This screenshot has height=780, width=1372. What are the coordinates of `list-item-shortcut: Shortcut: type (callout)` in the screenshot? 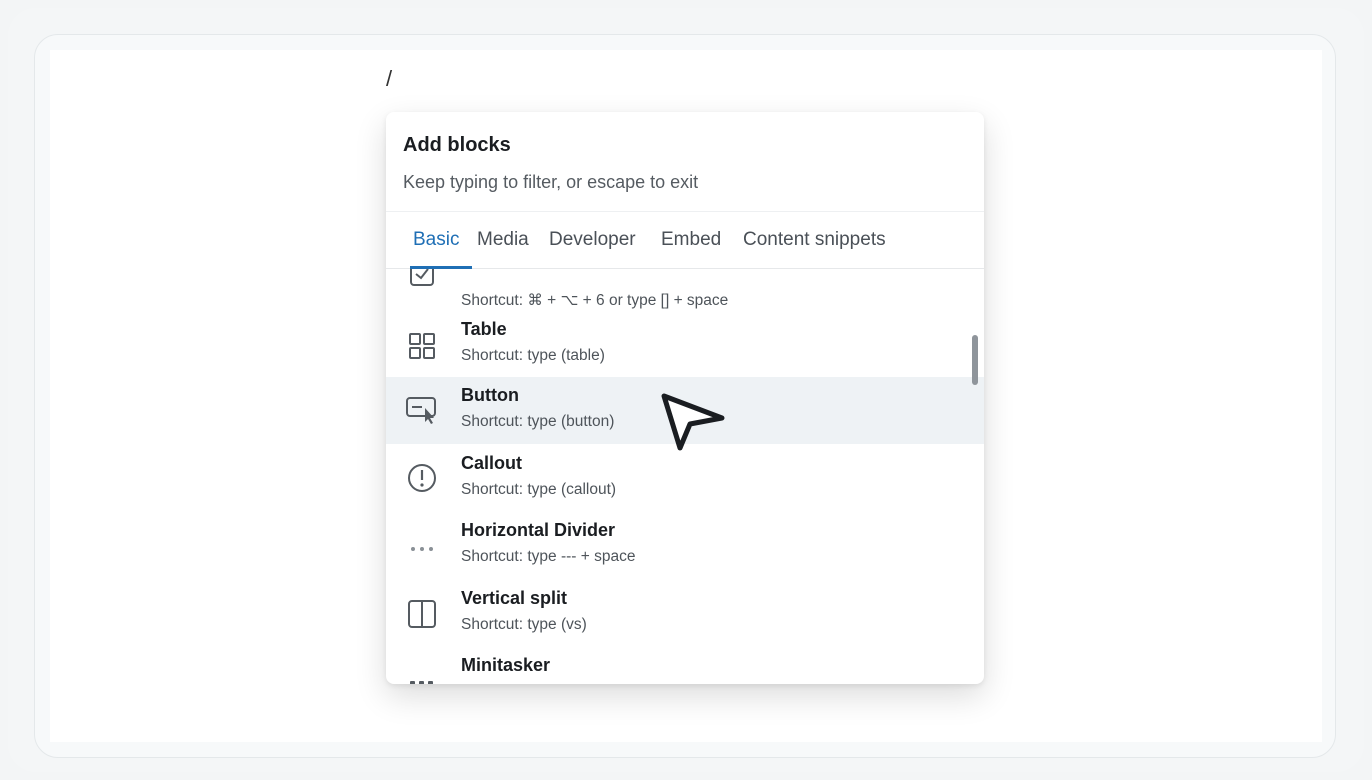 It's located at (539, 489).